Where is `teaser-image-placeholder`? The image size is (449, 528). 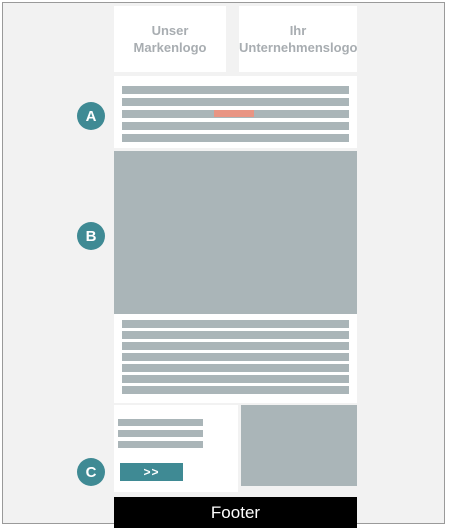
teaser-image-placeholder is located at coordinates (299, 445).